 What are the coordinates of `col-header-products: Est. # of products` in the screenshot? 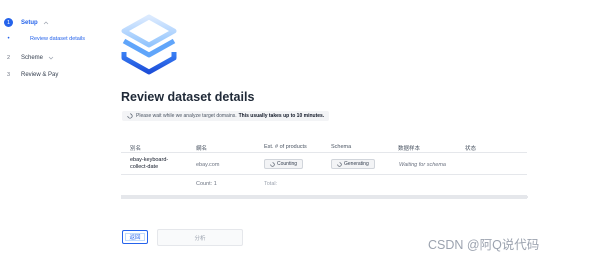 It's located at (285, 147).